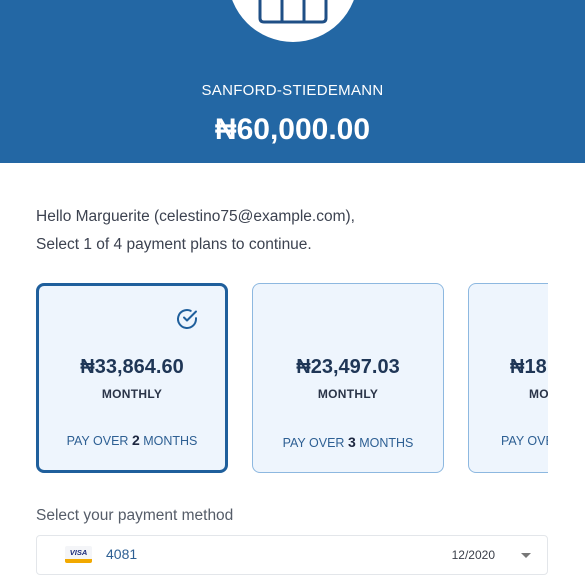  I want to click on plan-card-partial: ₦18, MO PAY OVE, so click(508, 378).